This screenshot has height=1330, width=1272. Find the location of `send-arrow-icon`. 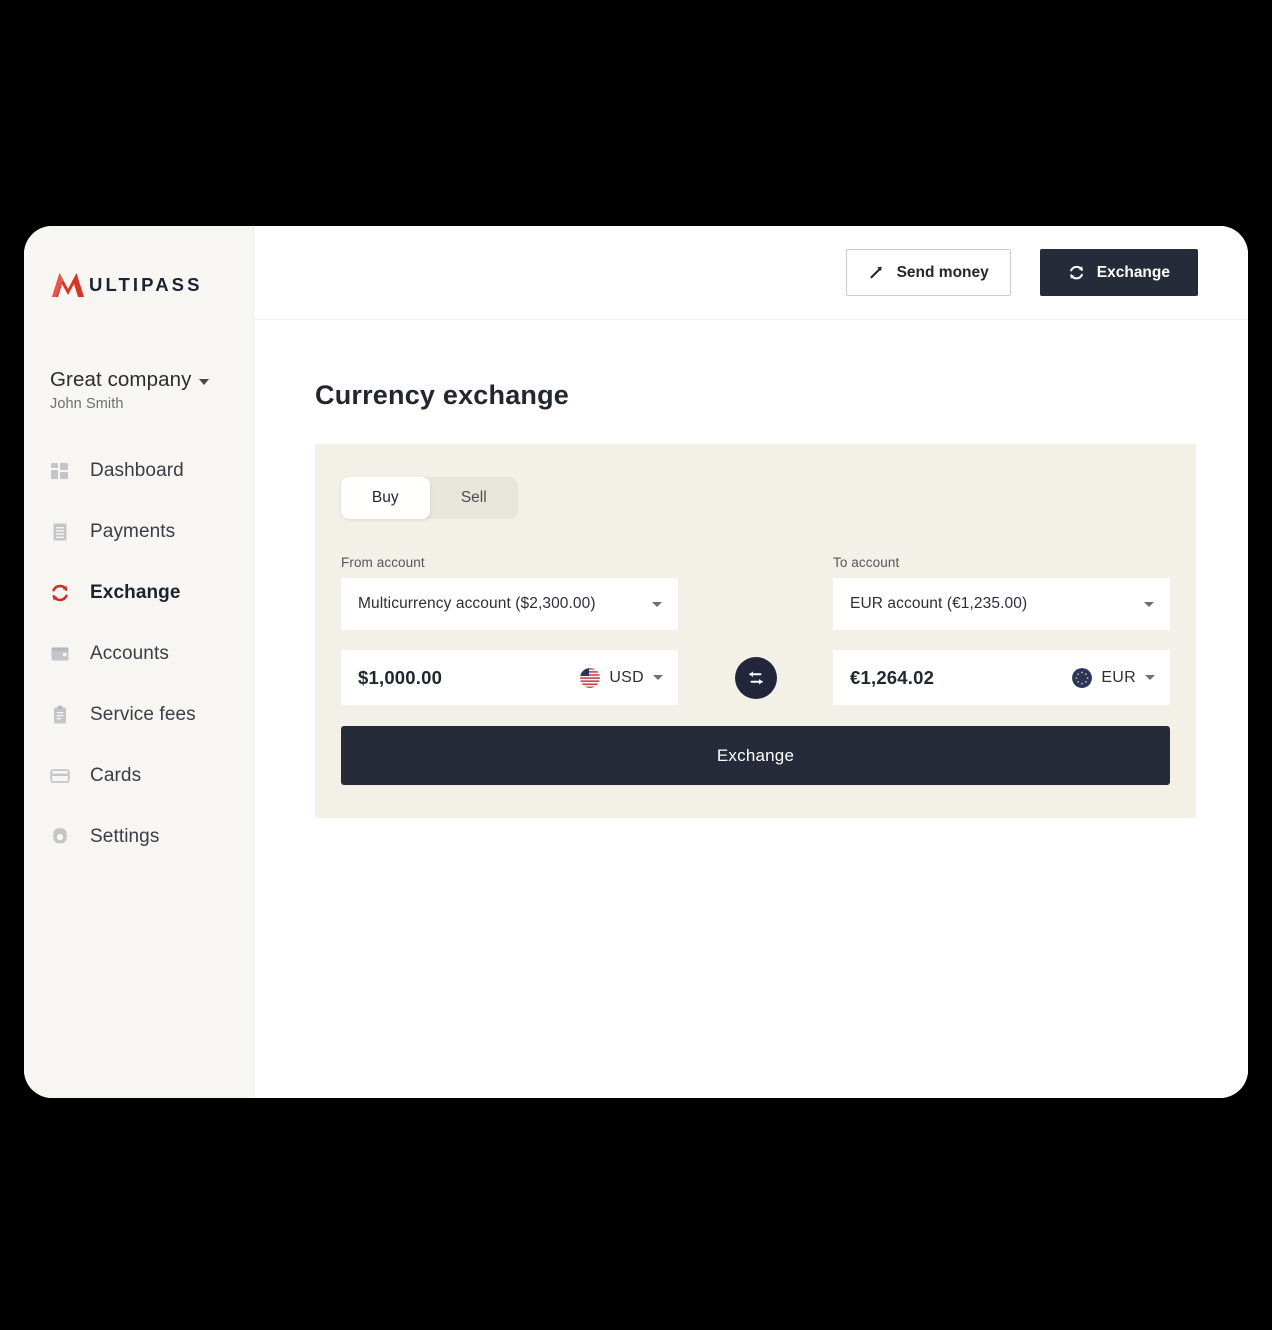

send-arrow-icon is located at coordinates (875, 272).